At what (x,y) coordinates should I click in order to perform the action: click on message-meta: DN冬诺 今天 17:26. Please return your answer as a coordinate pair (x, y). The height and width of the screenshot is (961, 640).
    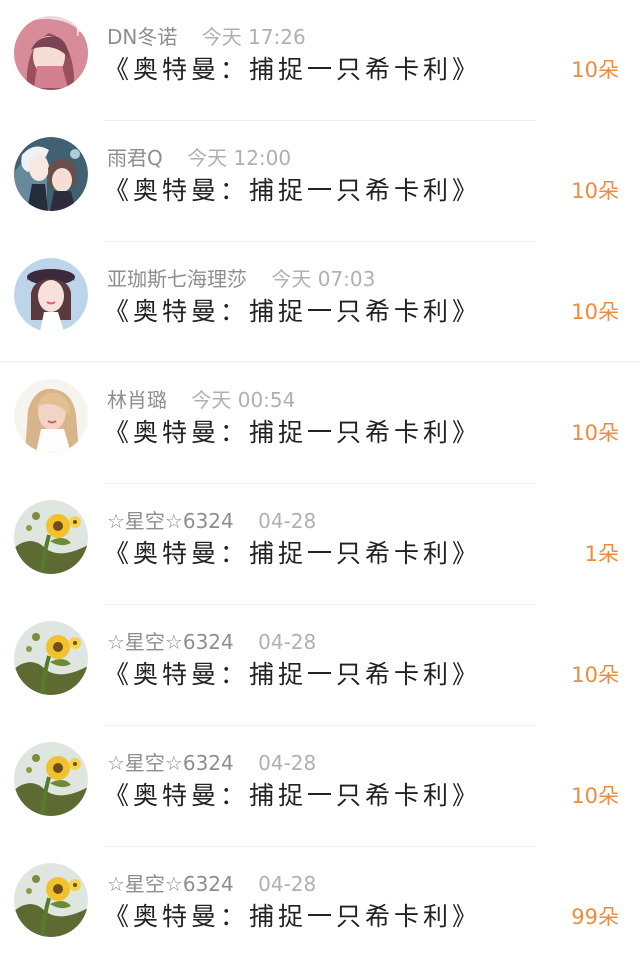
    Looking at the image, I should click on (206, 37).